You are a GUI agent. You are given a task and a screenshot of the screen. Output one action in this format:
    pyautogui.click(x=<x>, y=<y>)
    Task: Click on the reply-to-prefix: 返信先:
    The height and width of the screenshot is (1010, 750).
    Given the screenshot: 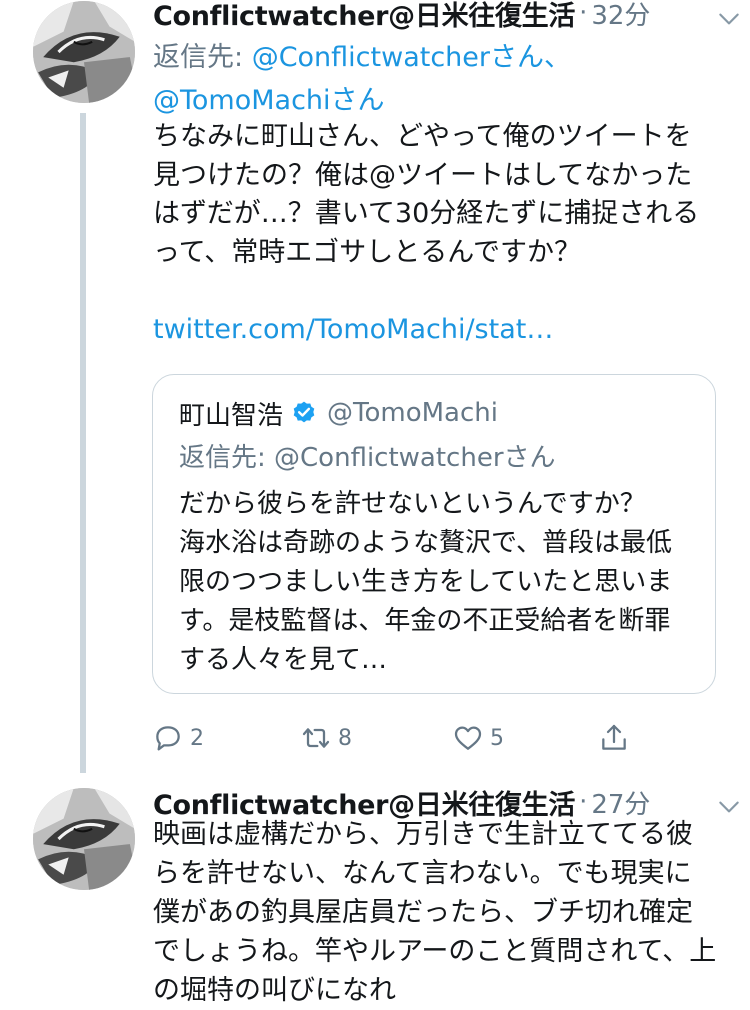 What is the action you would take?
    pyautogui.click(x=202, y=57)
    